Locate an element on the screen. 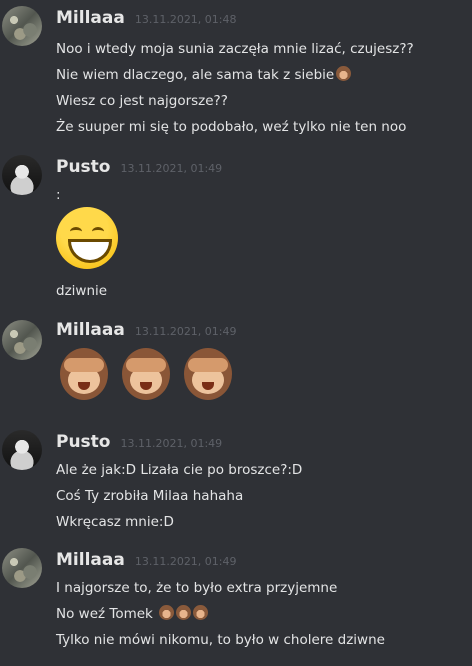 The height and width of the screenshot is (666, 472). message-text: Wkręcasz mnie:D is located at coordinates (115, 522).